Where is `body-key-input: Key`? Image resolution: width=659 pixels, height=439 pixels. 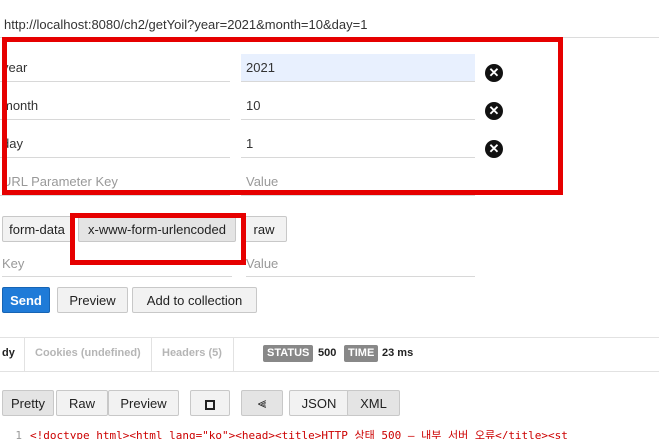 body-key-input: Key is located at coordinates (117, 265).